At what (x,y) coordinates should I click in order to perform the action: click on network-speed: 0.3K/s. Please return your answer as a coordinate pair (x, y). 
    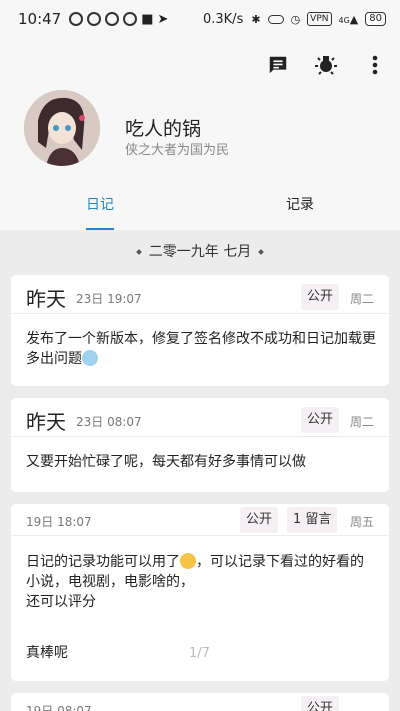
    Looking at the image, I should click on (223, 19).